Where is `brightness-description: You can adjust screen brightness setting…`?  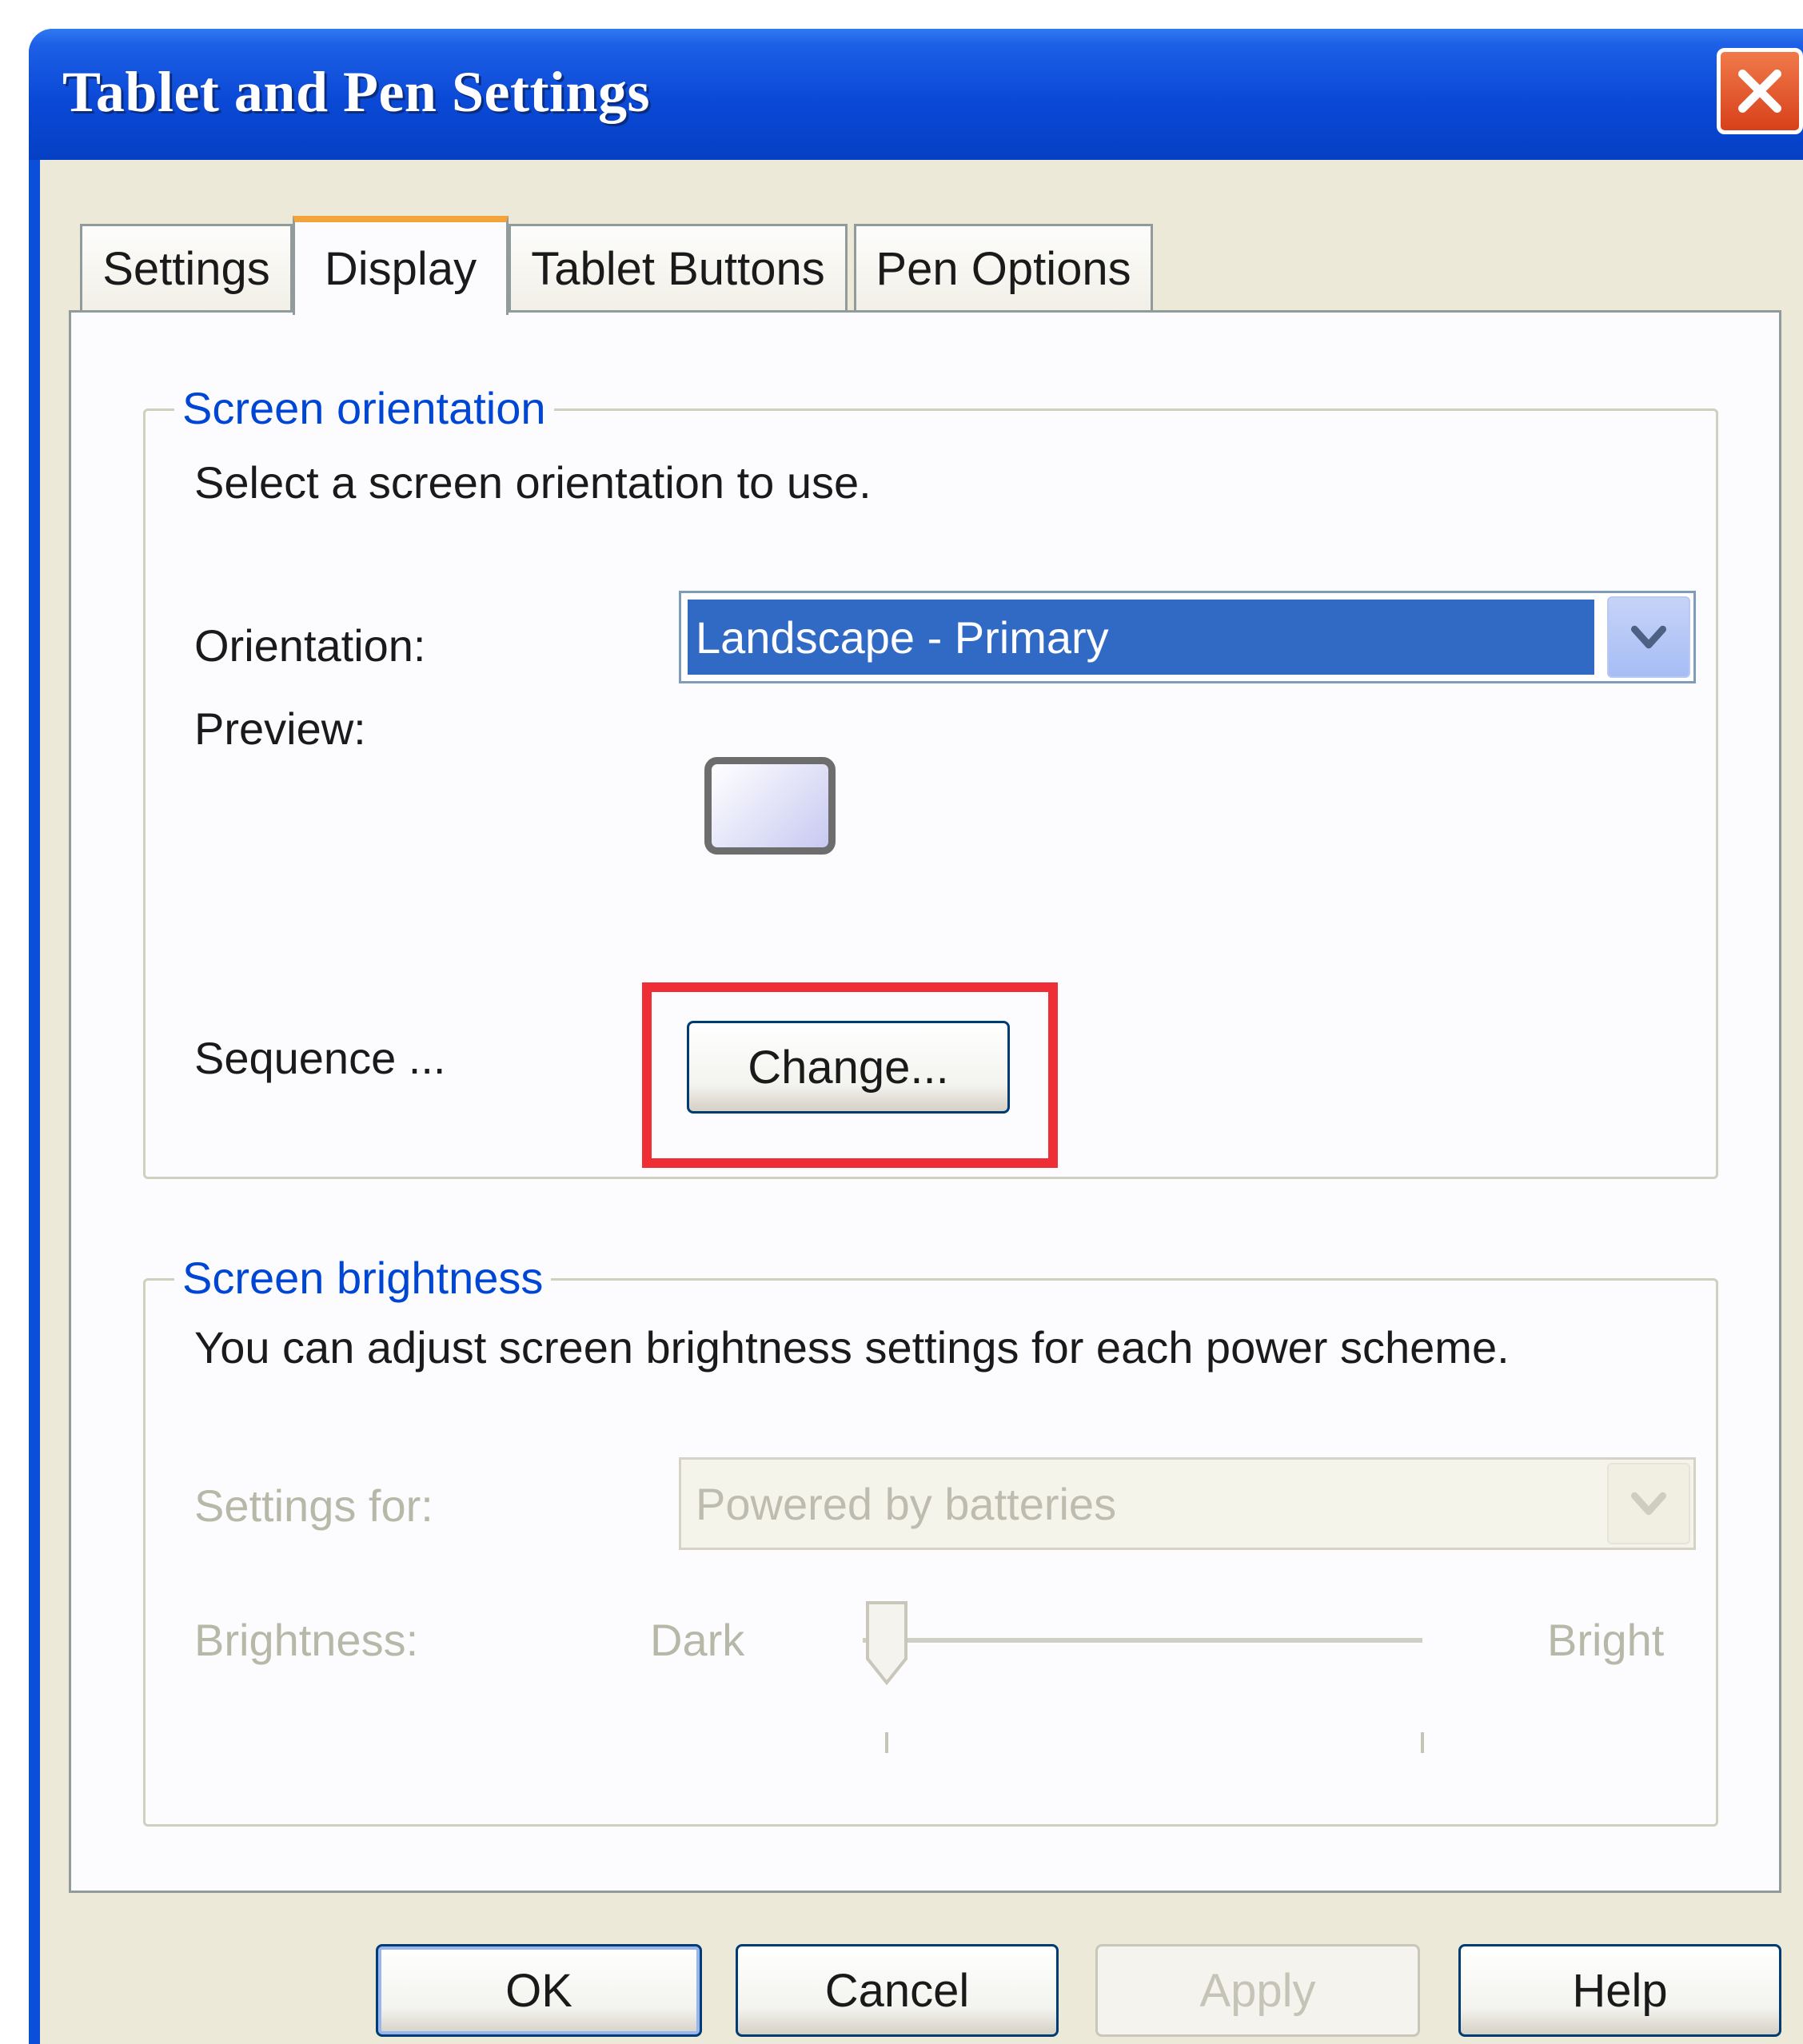 brightness-description: You can adjust screen brightness setting… is located at coordinates (852, 1347).